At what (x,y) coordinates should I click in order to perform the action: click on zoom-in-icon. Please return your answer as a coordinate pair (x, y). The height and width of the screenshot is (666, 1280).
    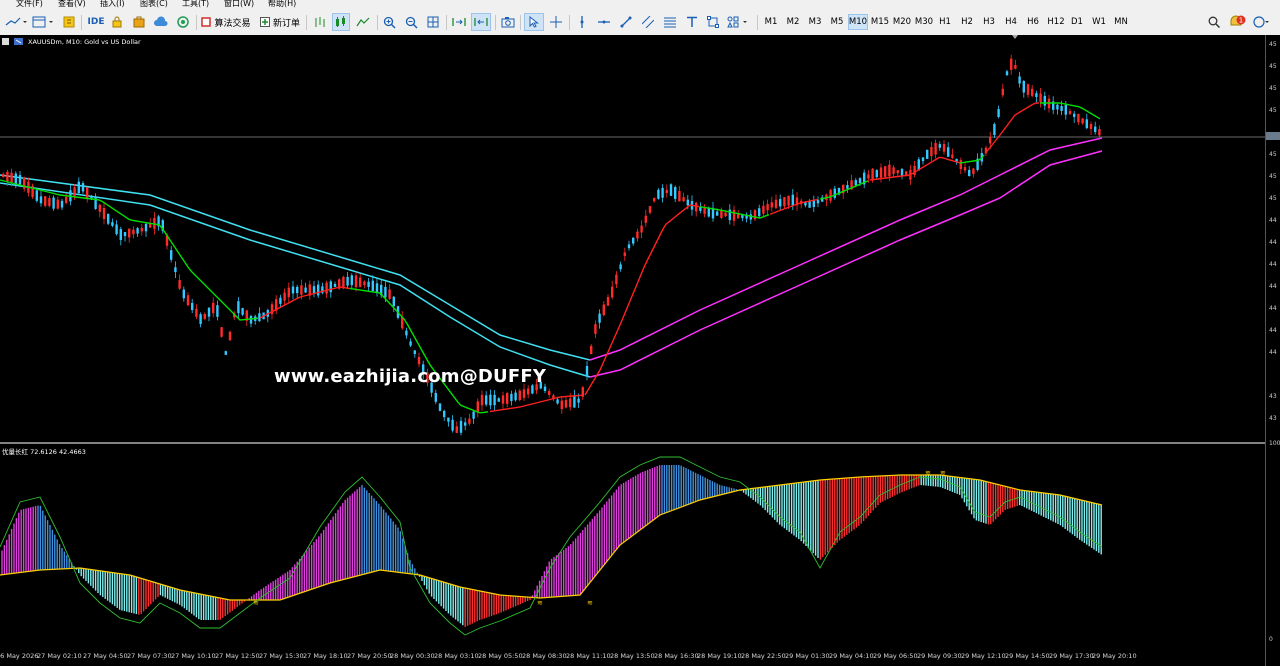
    Looking at the image, I should click on (389, 22).